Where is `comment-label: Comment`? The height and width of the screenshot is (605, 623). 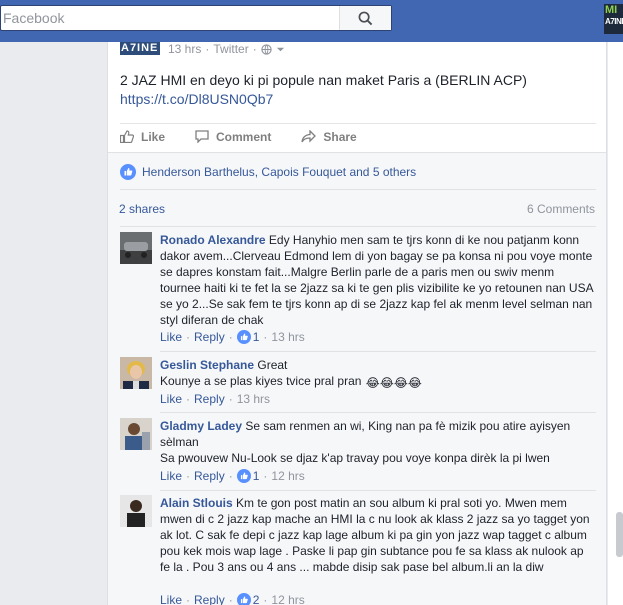
comment-label: Comment is located at coordinates (244, 136).